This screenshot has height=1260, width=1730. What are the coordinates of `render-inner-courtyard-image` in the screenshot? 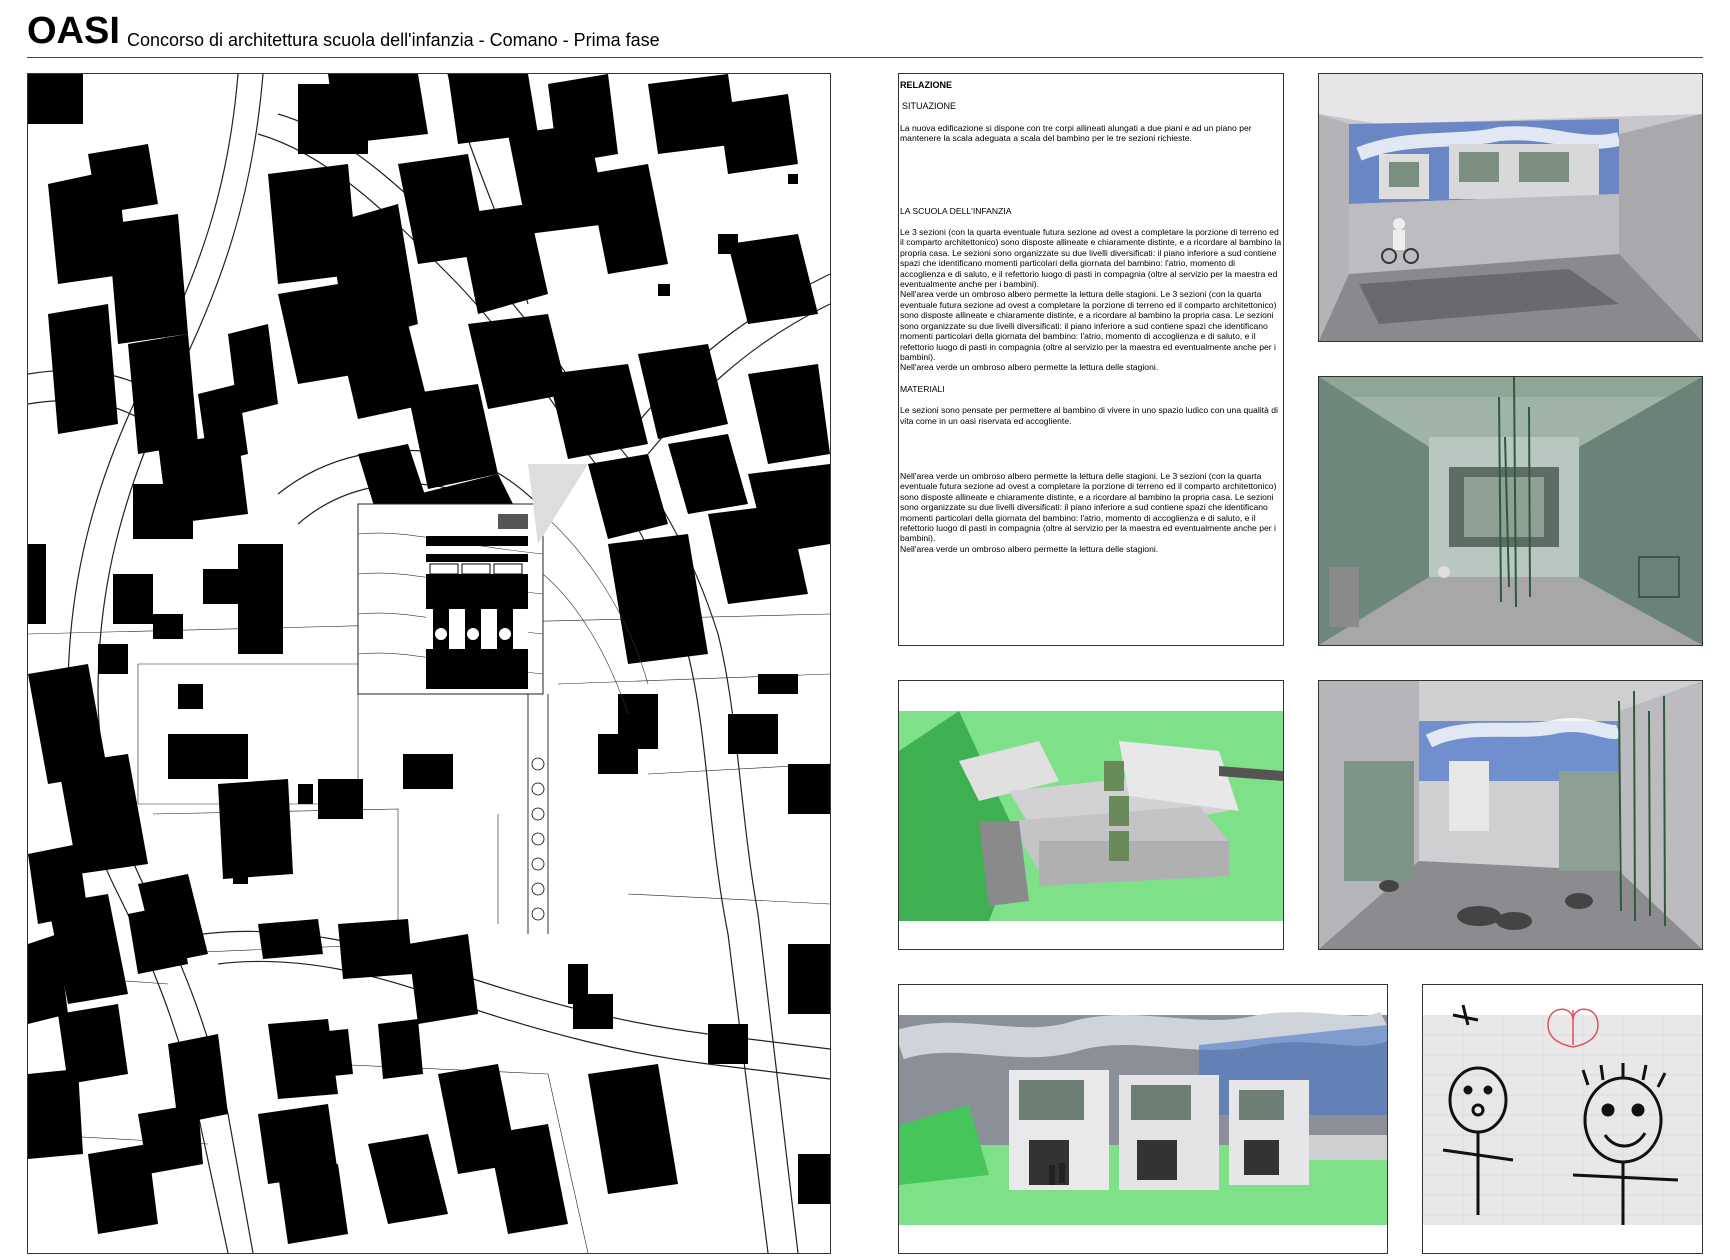 It's located at (1510, 815).